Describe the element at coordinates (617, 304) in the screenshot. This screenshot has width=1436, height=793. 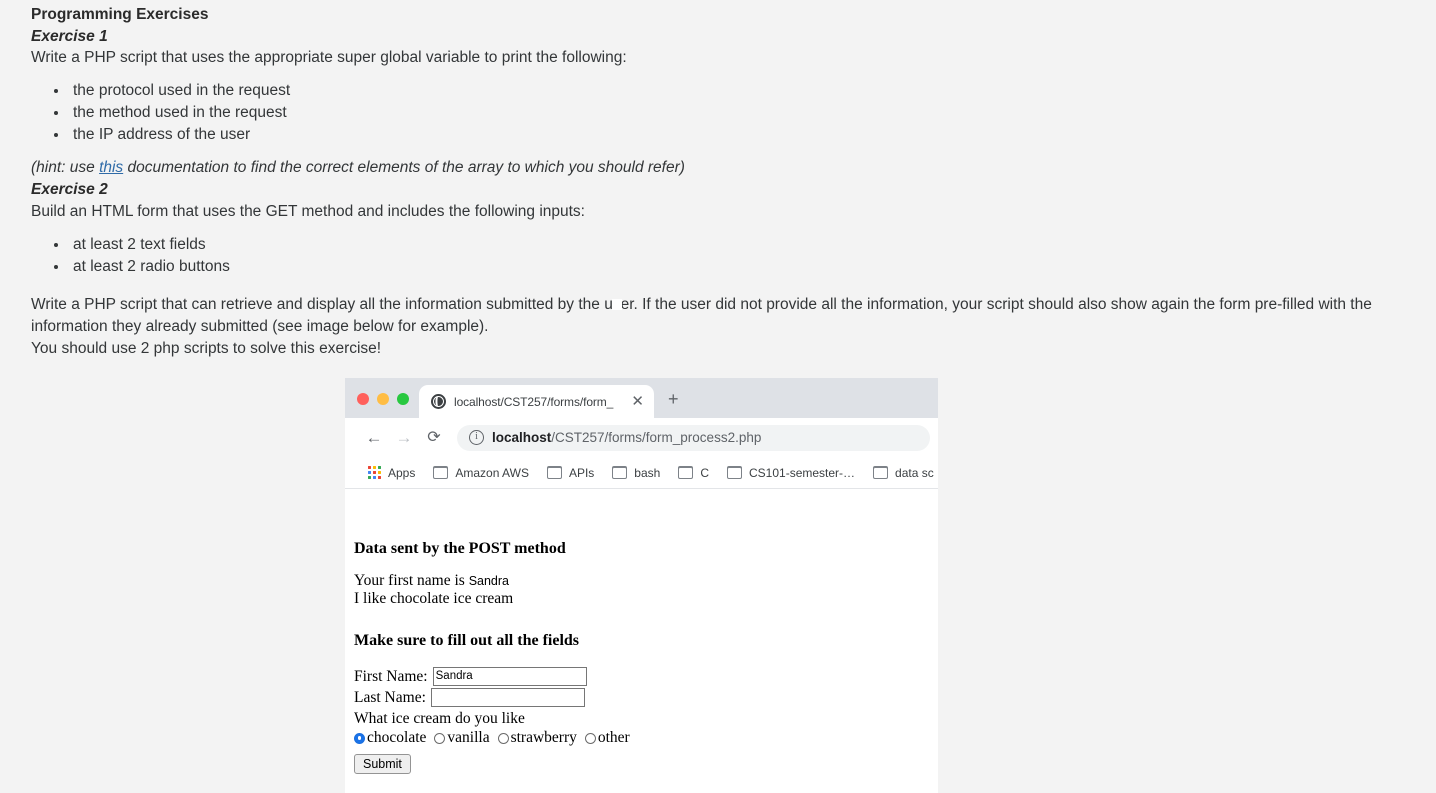
I see `capture-artifact` at that location.